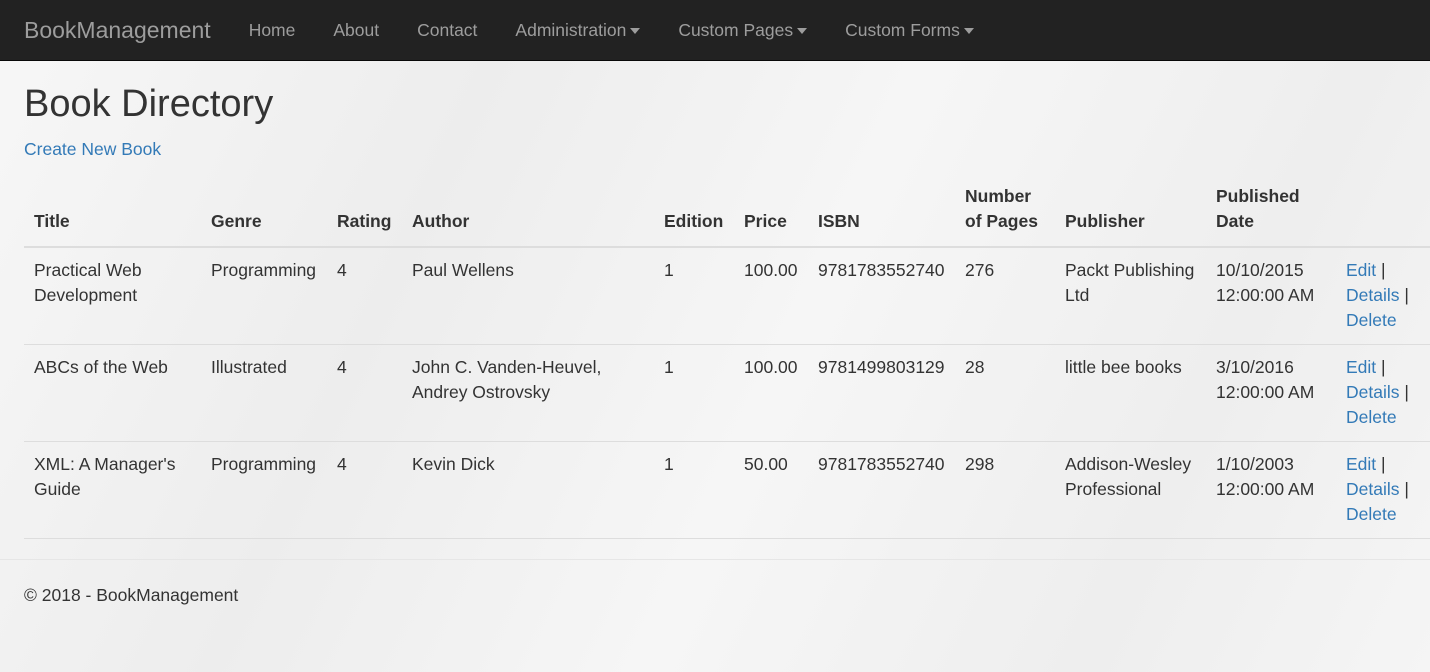 This screenshot has width=1430, height=672. What do you see at coordinates (264, 215) in the screenshot?
I see `column-header-genre: Genre` at bounding box center [264, 215].